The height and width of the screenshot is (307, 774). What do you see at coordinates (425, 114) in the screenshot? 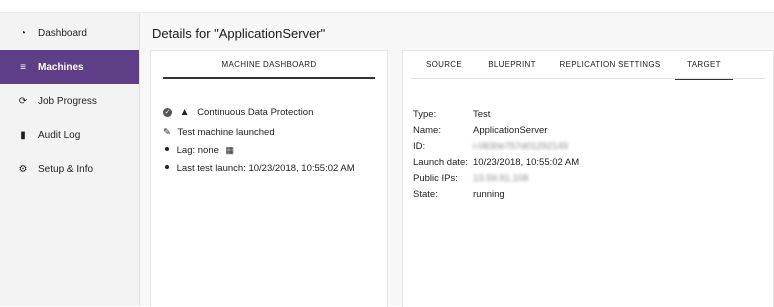
I see `type-label: Type:` at bounding box center [425, 114].